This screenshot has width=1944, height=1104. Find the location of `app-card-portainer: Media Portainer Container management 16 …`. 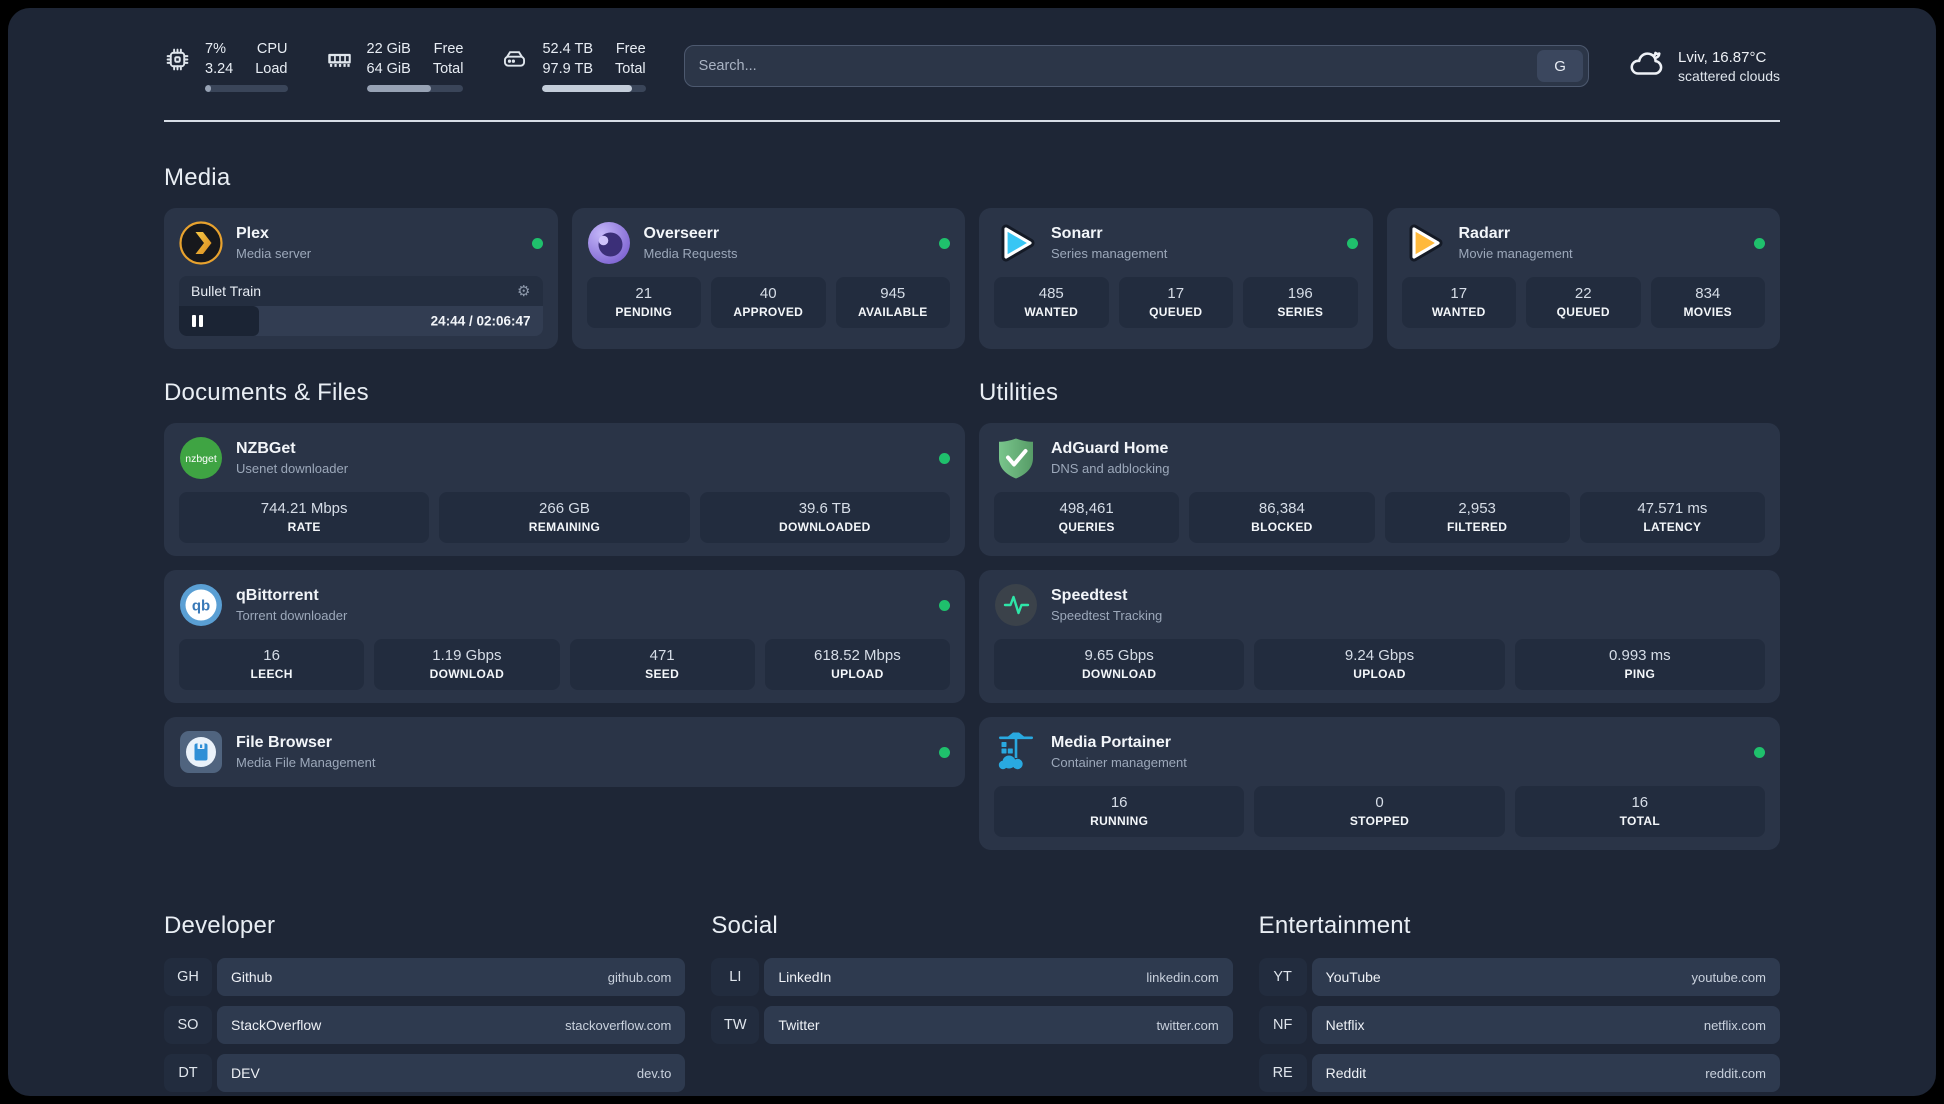

app-card-portainer: Media Portainer Container management 16 … is located at coordinates (1379, 783).